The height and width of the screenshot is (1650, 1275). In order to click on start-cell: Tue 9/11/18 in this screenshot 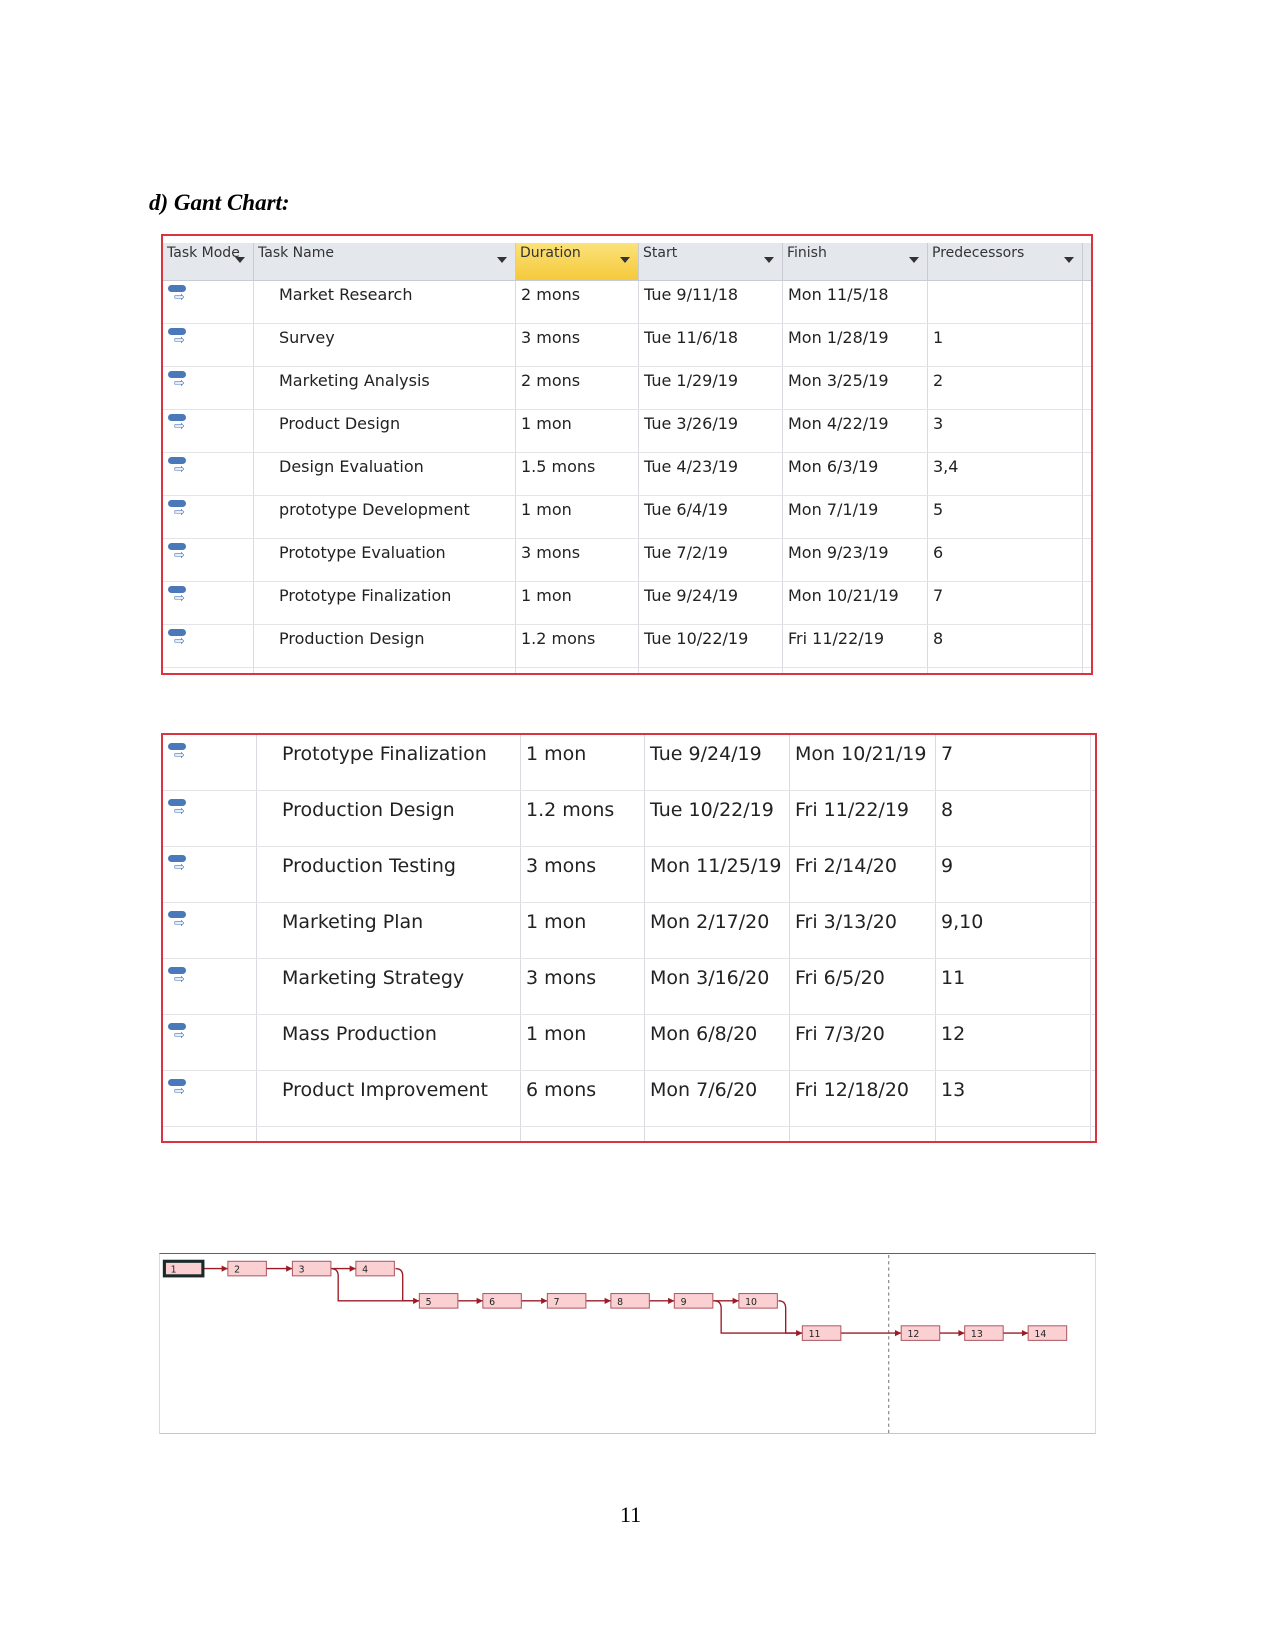, I will do `click(711, 302)`.